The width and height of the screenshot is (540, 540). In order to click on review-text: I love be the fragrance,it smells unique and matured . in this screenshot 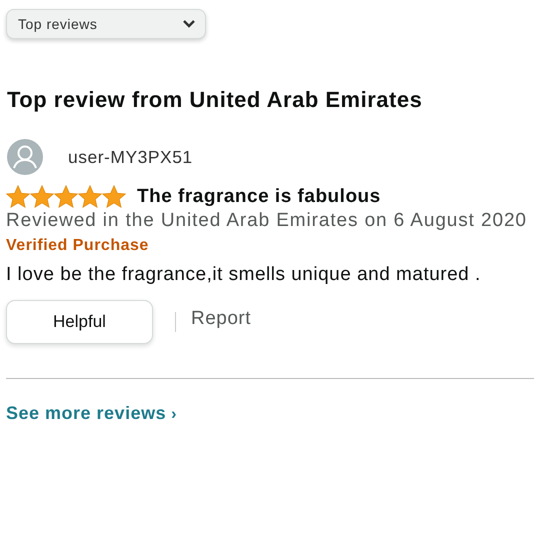, I will do `click(244, 275)`.